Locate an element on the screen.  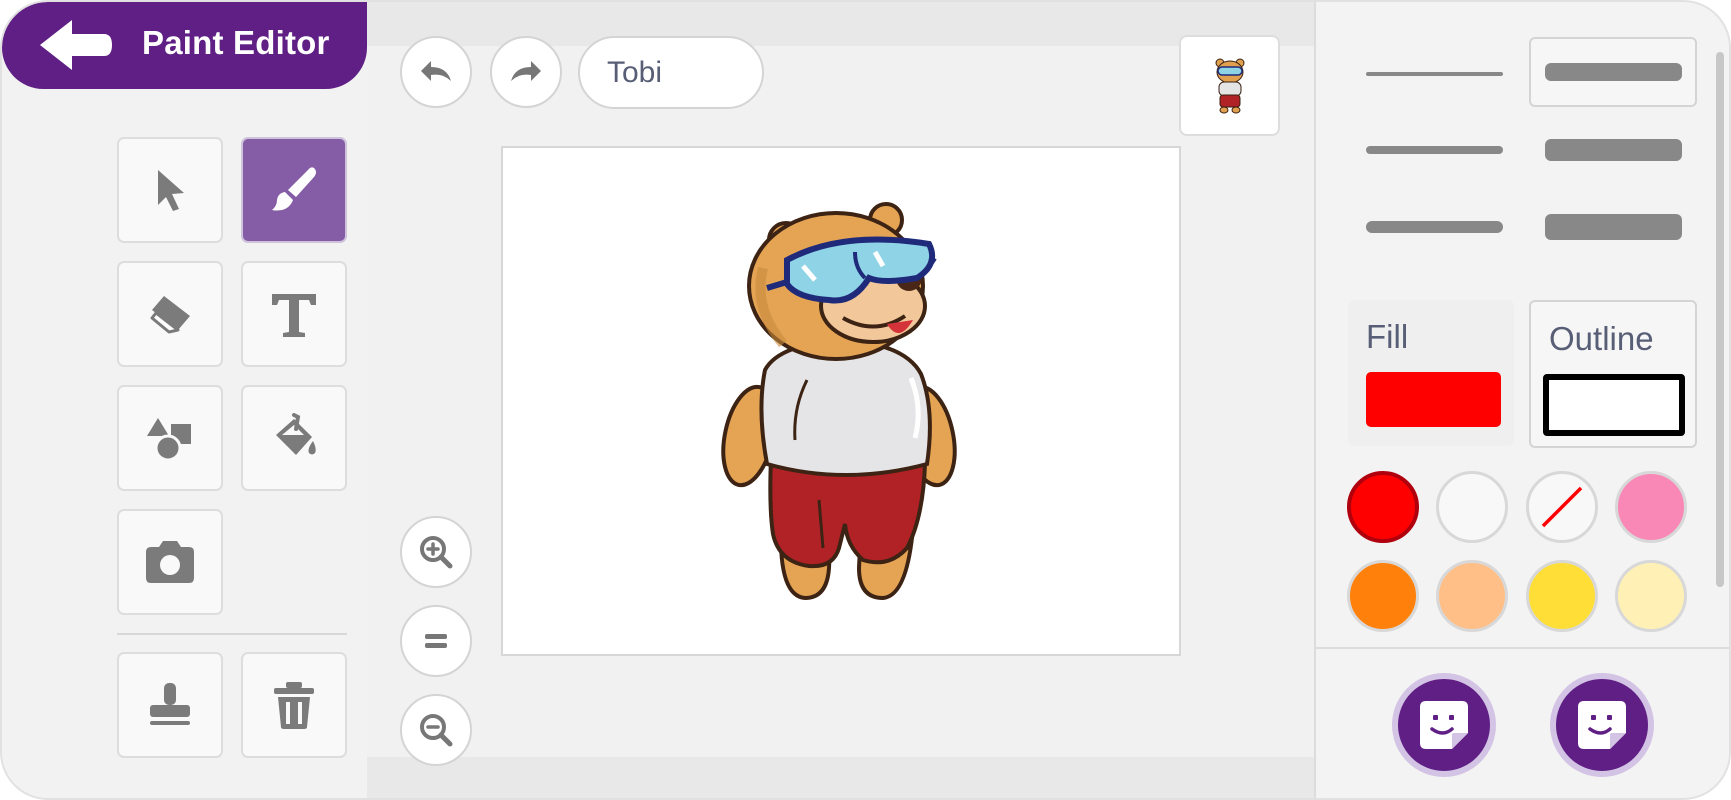
stamp-tool-button is located at coordinates (170, 705).